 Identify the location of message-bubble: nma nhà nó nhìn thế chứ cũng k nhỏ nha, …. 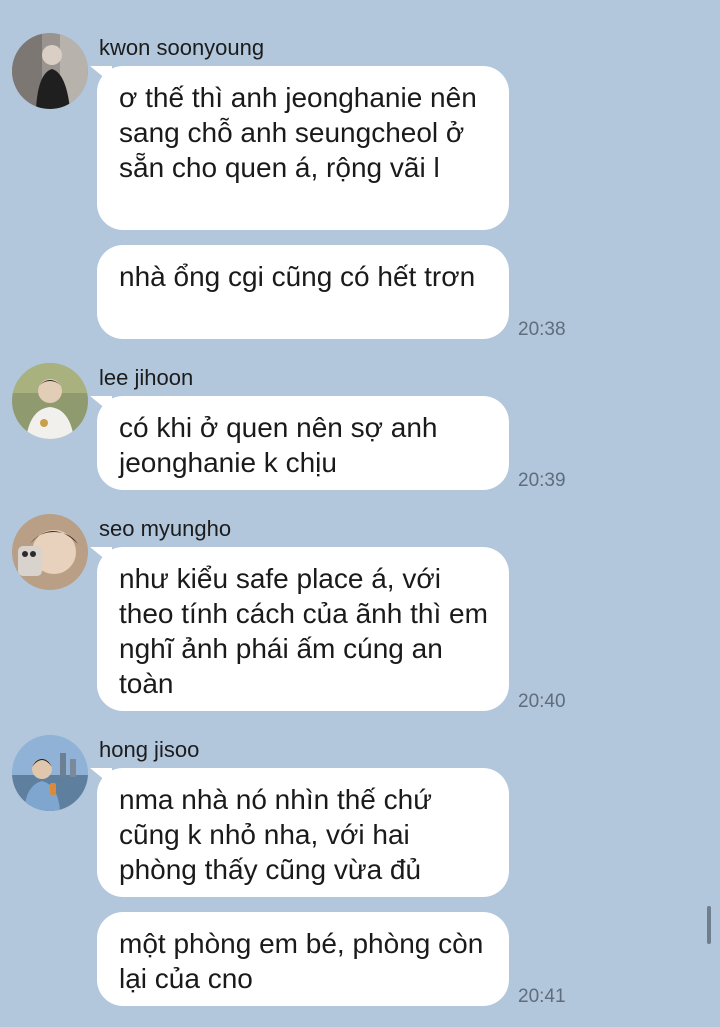
(303, 832).